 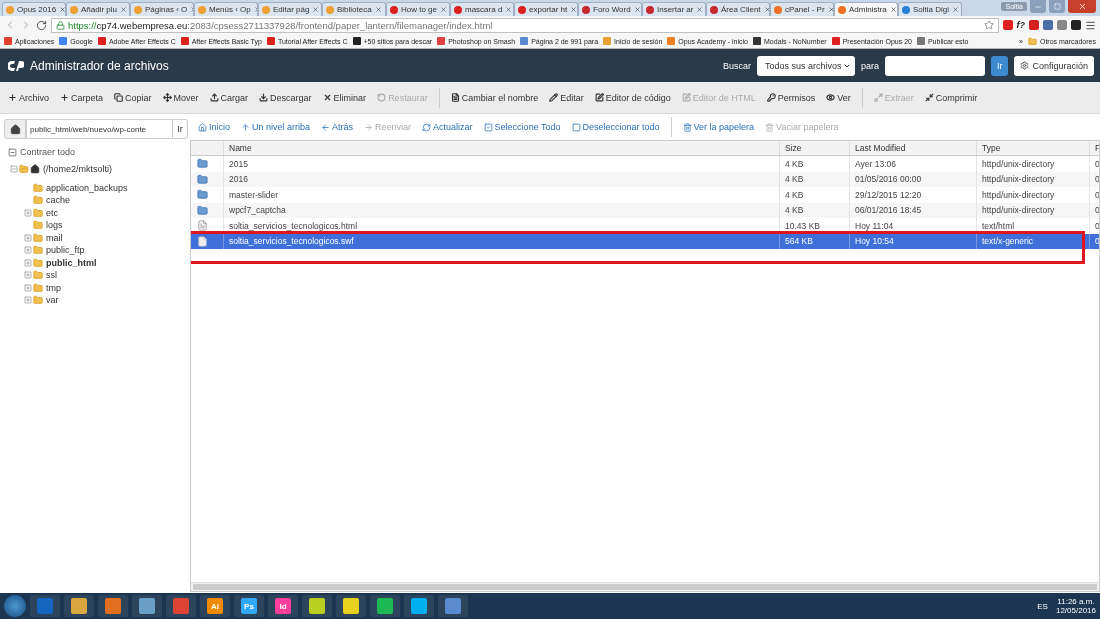 What do you see at coordinates (1090, 25) in the screenshot?
I see `menu-icon` at bounding box center [1090, 25].